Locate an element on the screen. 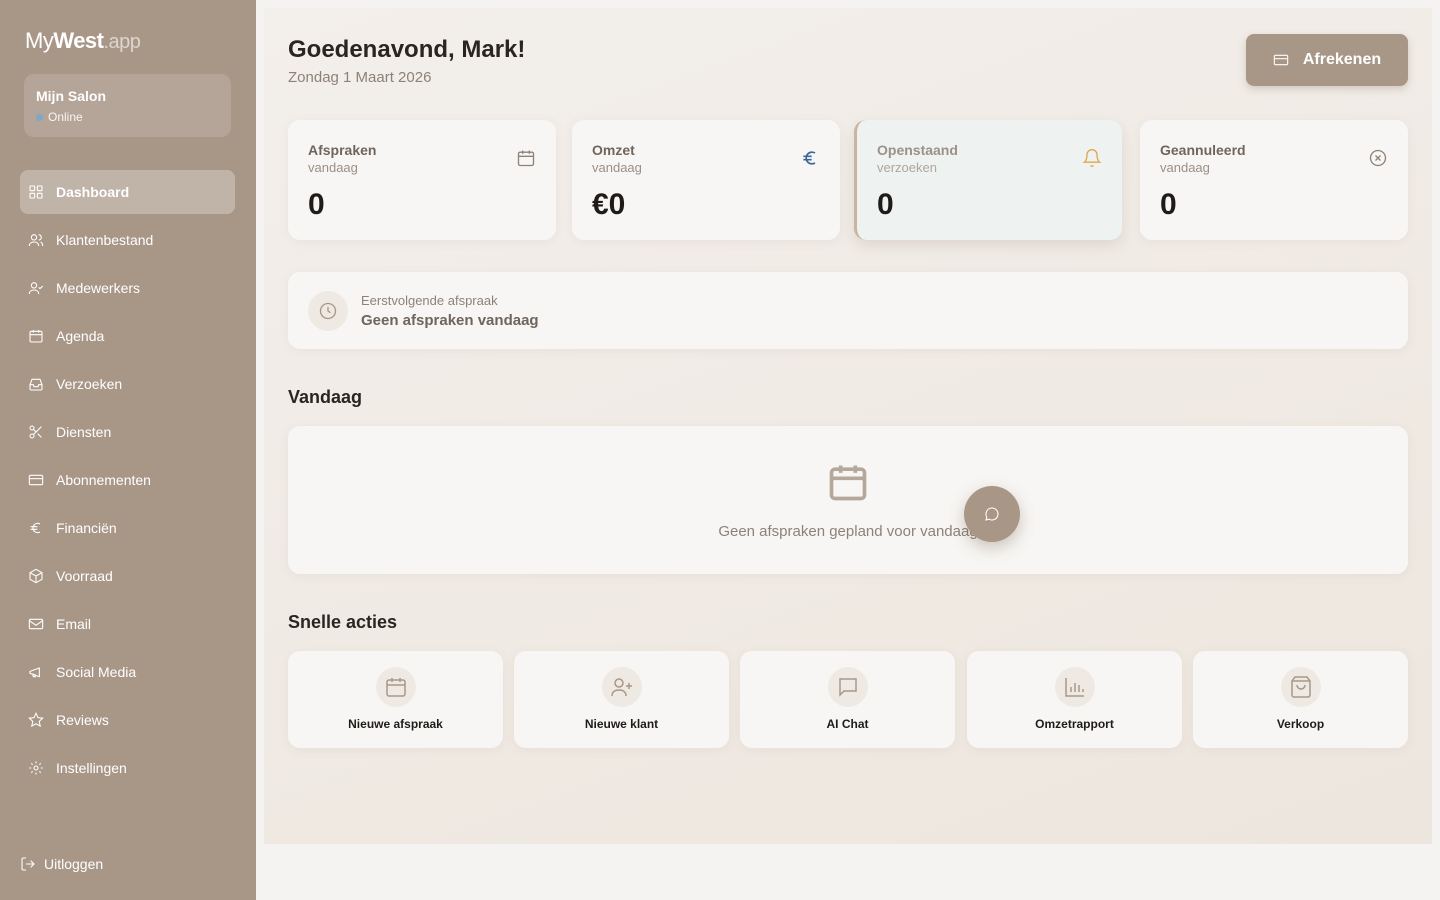  scissors-icon is located at coordinates (35, 432).